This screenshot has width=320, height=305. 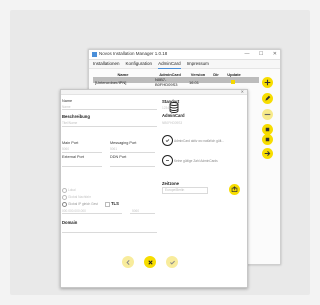 I want to click on no-admincard-text: Keine gültige Zahl AdminCards, so click(x=196, y=161).